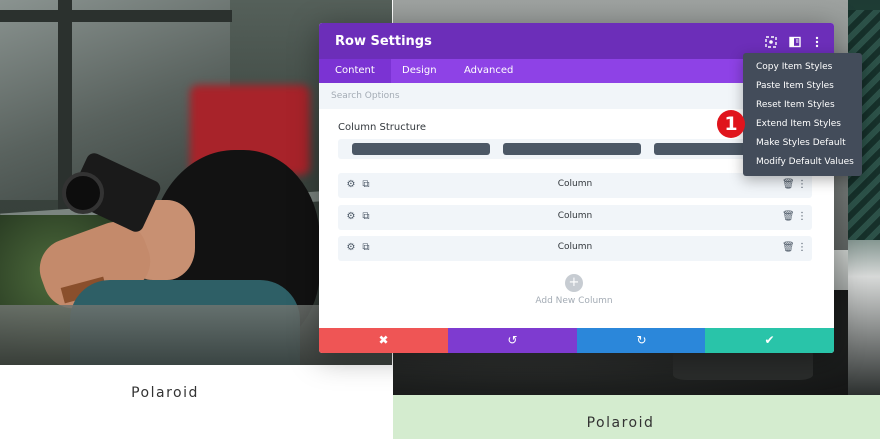 The image size is (880, 439). I want to click on save-button: ✔, so click(769, 340).